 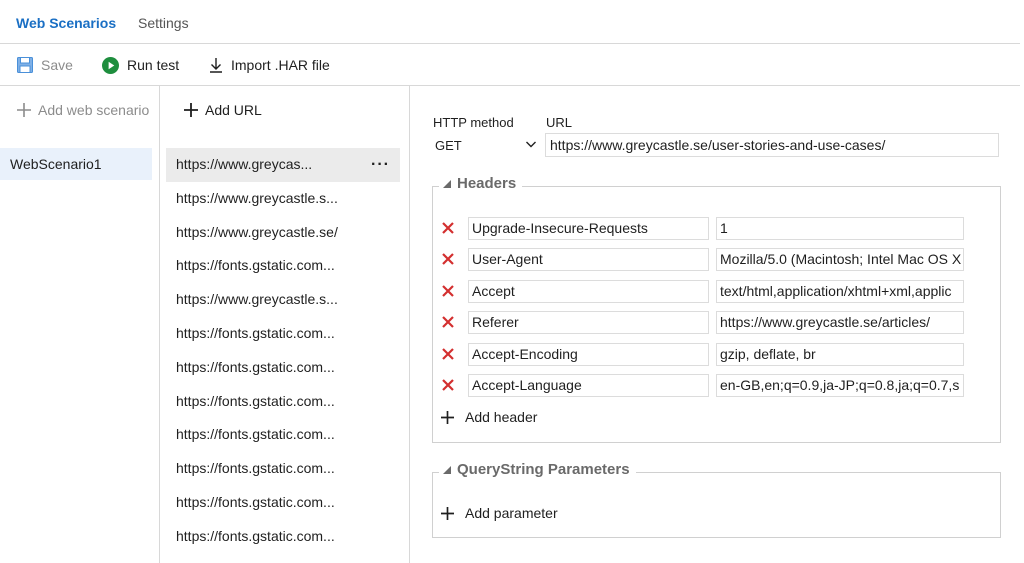 I want to click on header-name-input: User-Agent, so click(x=588, y=260).